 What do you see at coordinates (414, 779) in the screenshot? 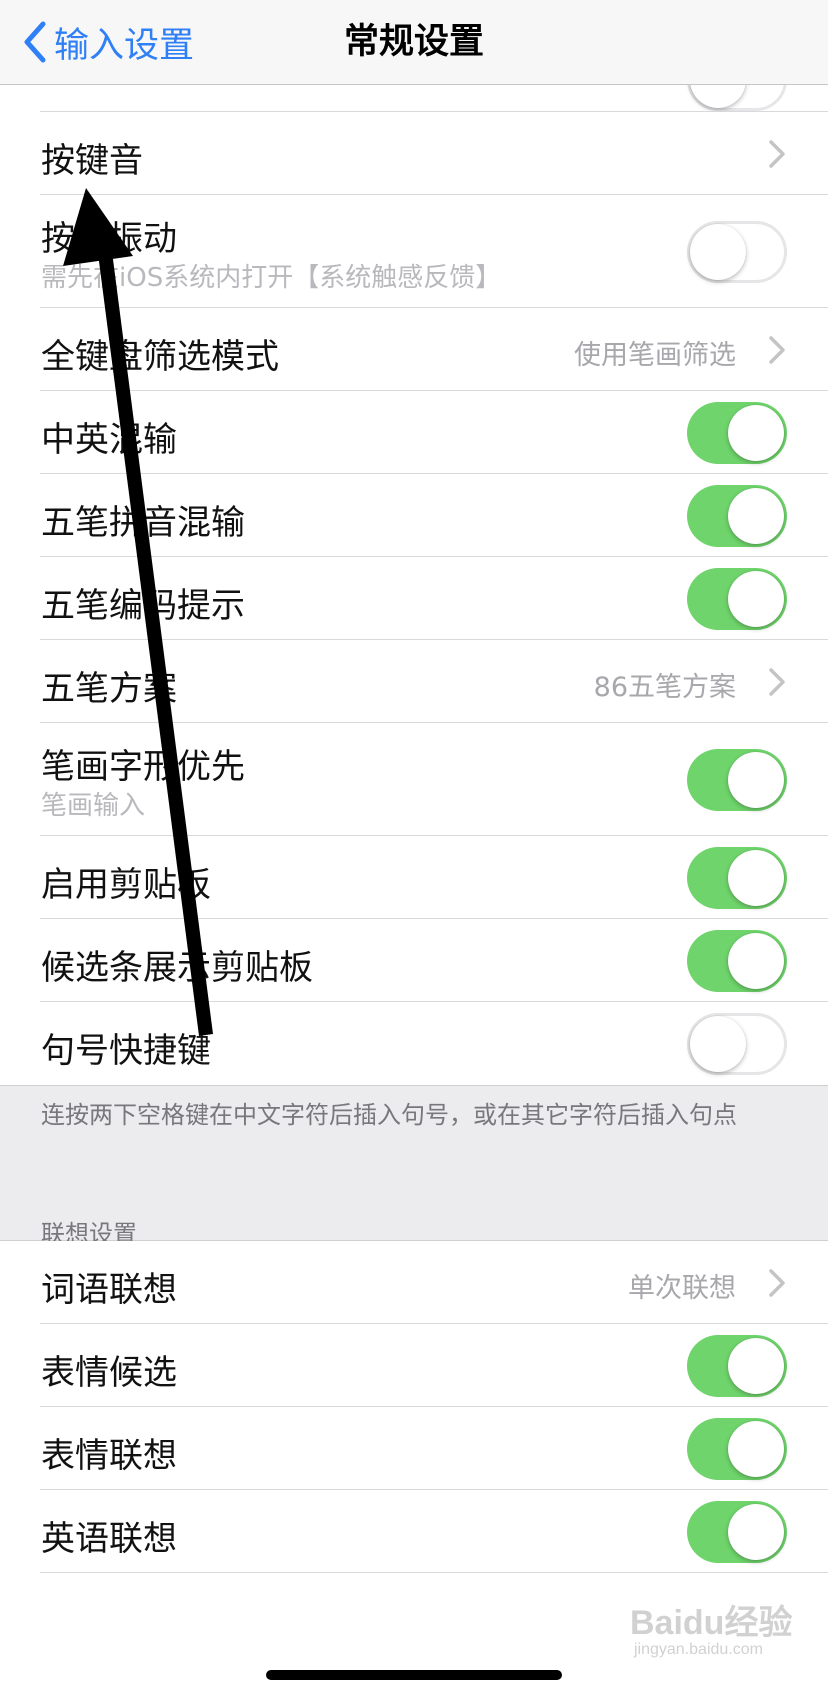
I see `settings-row: 笔画输入 笔画字形优先` at bounding box center [414, 779].